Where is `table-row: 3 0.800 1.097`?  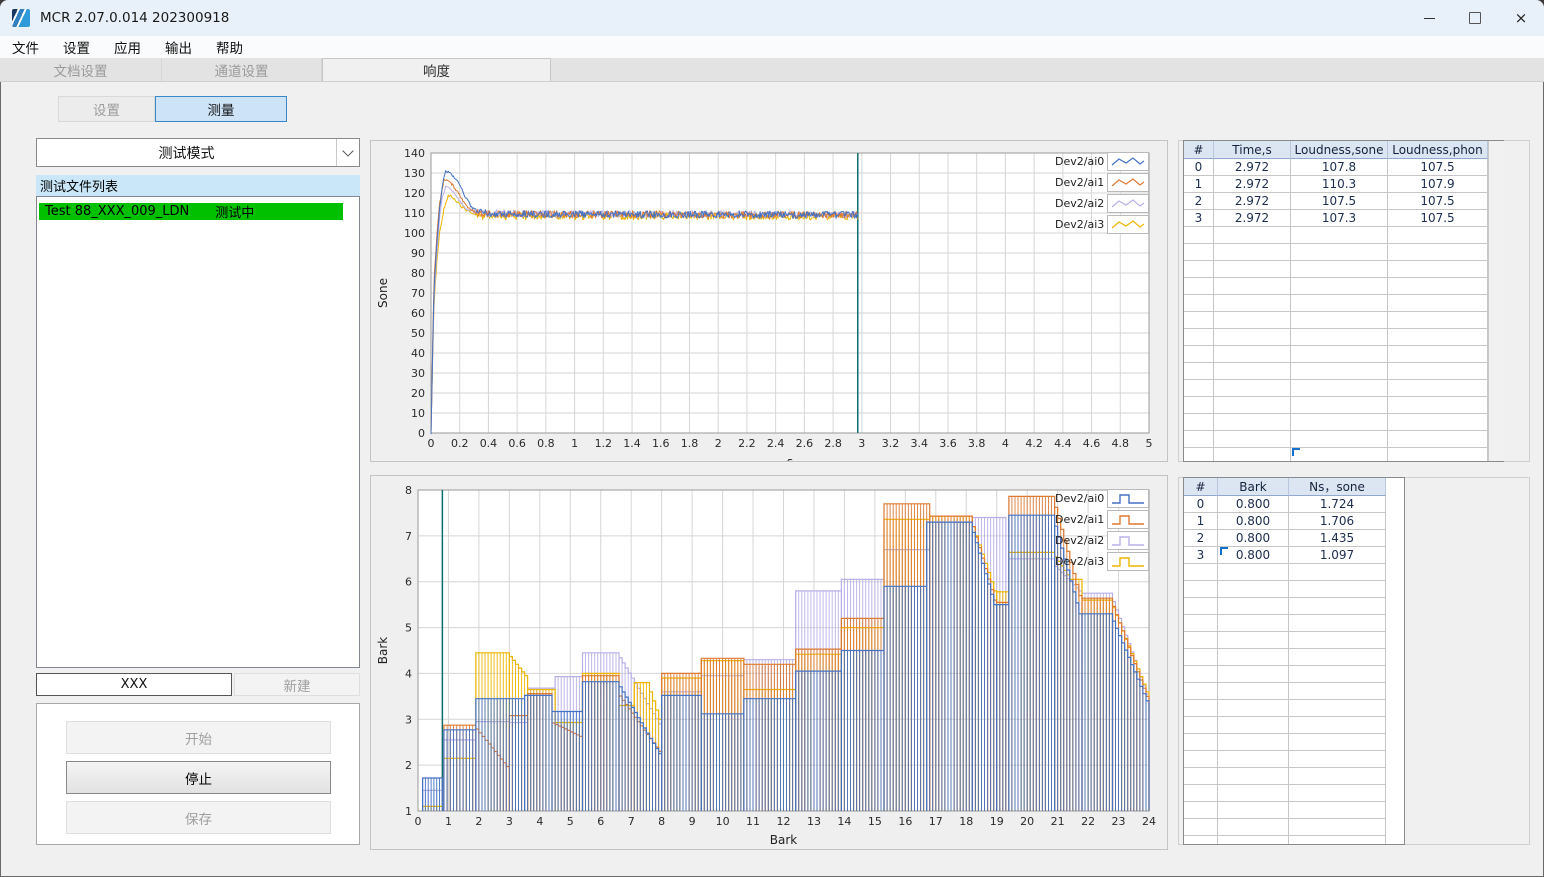 table-row: 3 0.800 1.097 is located at coordinates (1294, 555).